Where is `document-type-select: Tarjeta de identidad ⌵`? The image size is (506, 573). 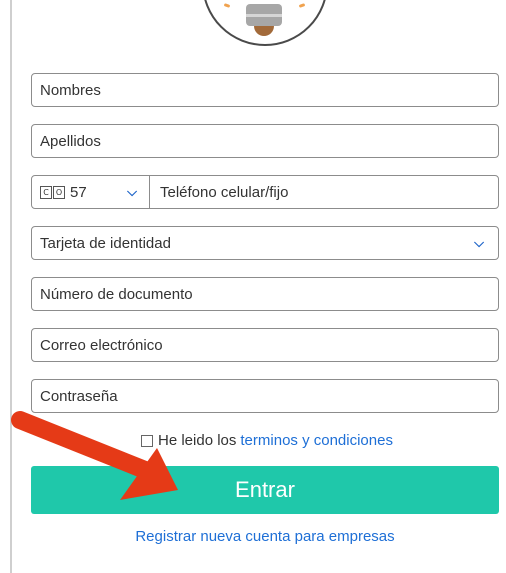 document-type-select: Tarjeta de identidad ⌵ is located at coordinates (265, 243).